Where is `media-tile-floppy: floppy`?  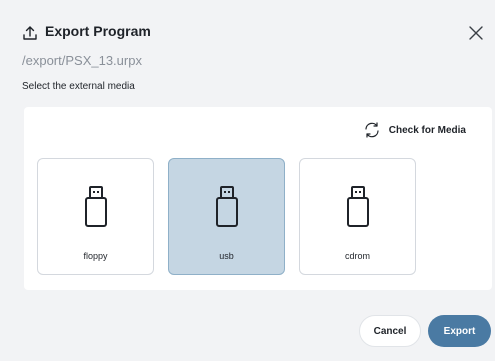
media-tile-floppy: floppy is located at coordinates (95, 216).